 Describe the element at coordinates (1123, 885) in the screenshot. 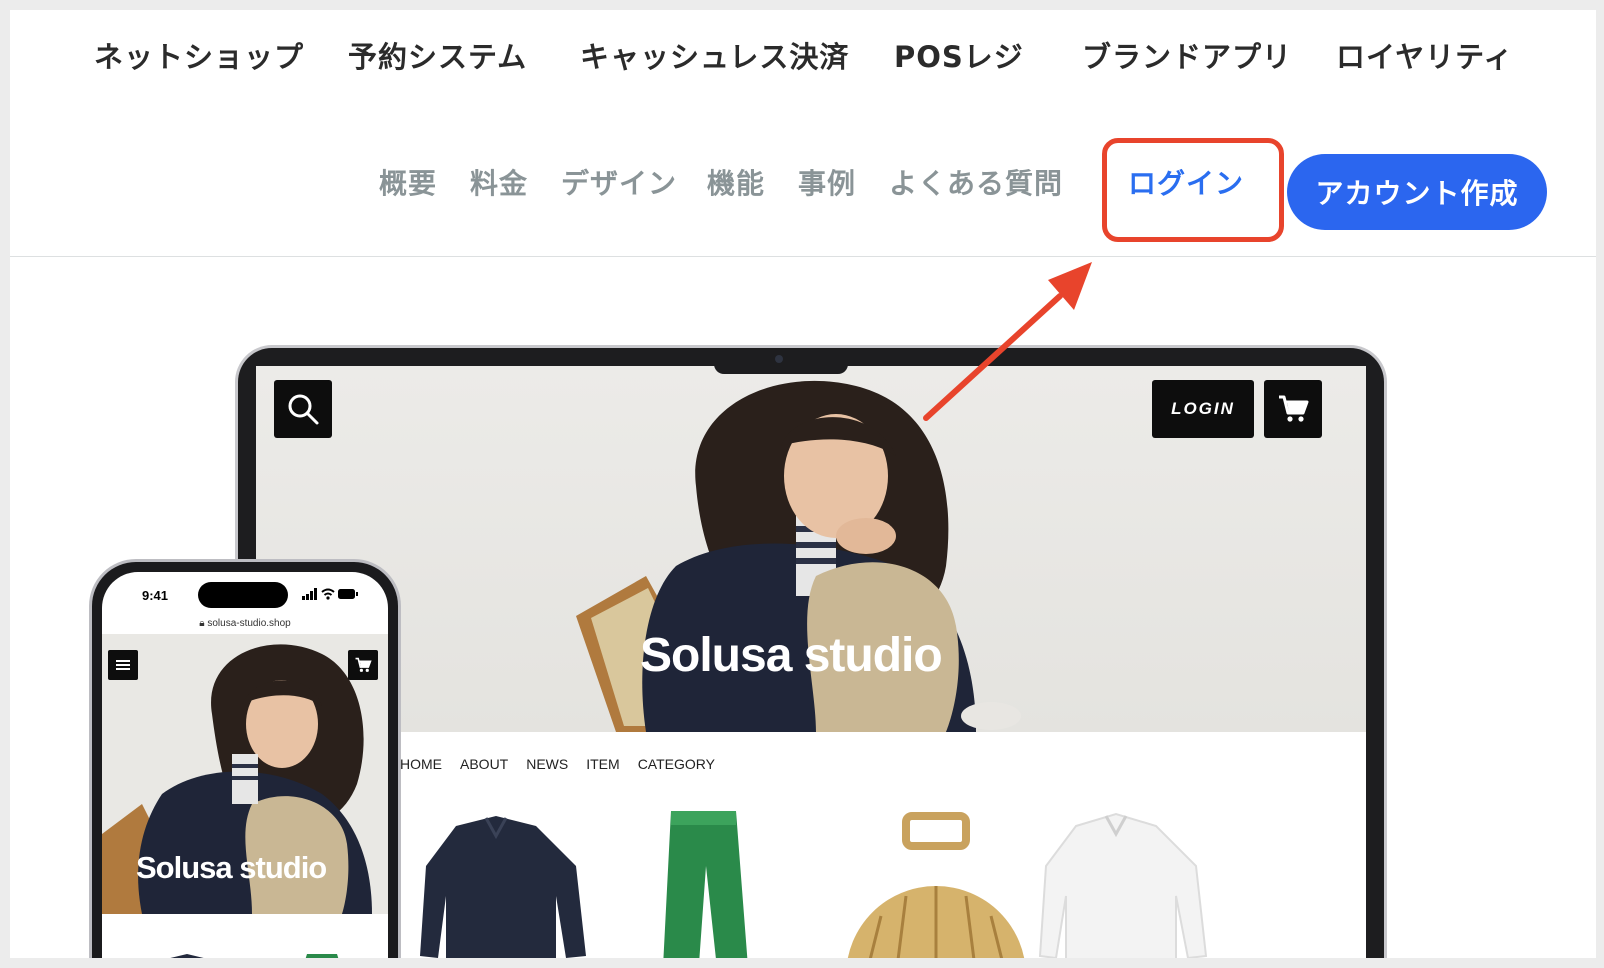

I see `product-white-shirt` at that location.